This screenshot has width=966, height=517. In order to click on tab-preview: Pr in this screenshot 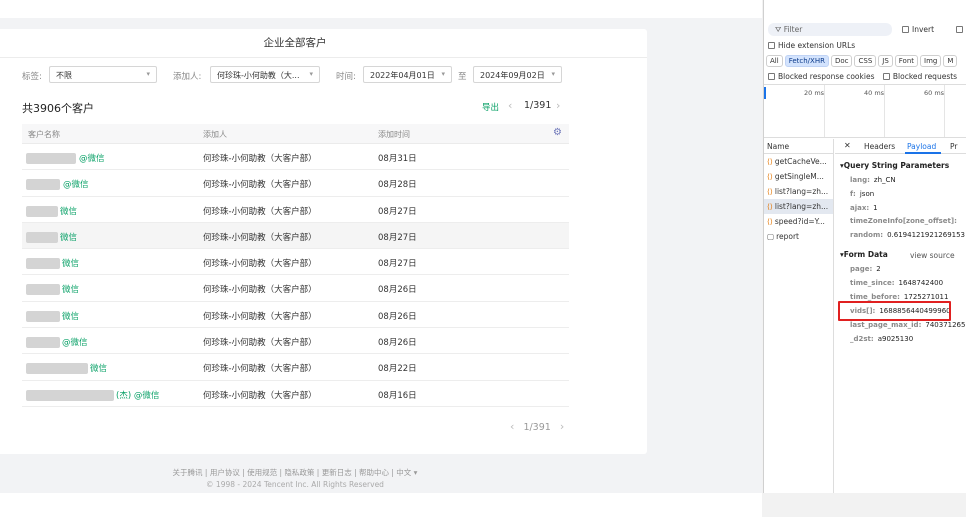, I will do `click(953, 146)`.